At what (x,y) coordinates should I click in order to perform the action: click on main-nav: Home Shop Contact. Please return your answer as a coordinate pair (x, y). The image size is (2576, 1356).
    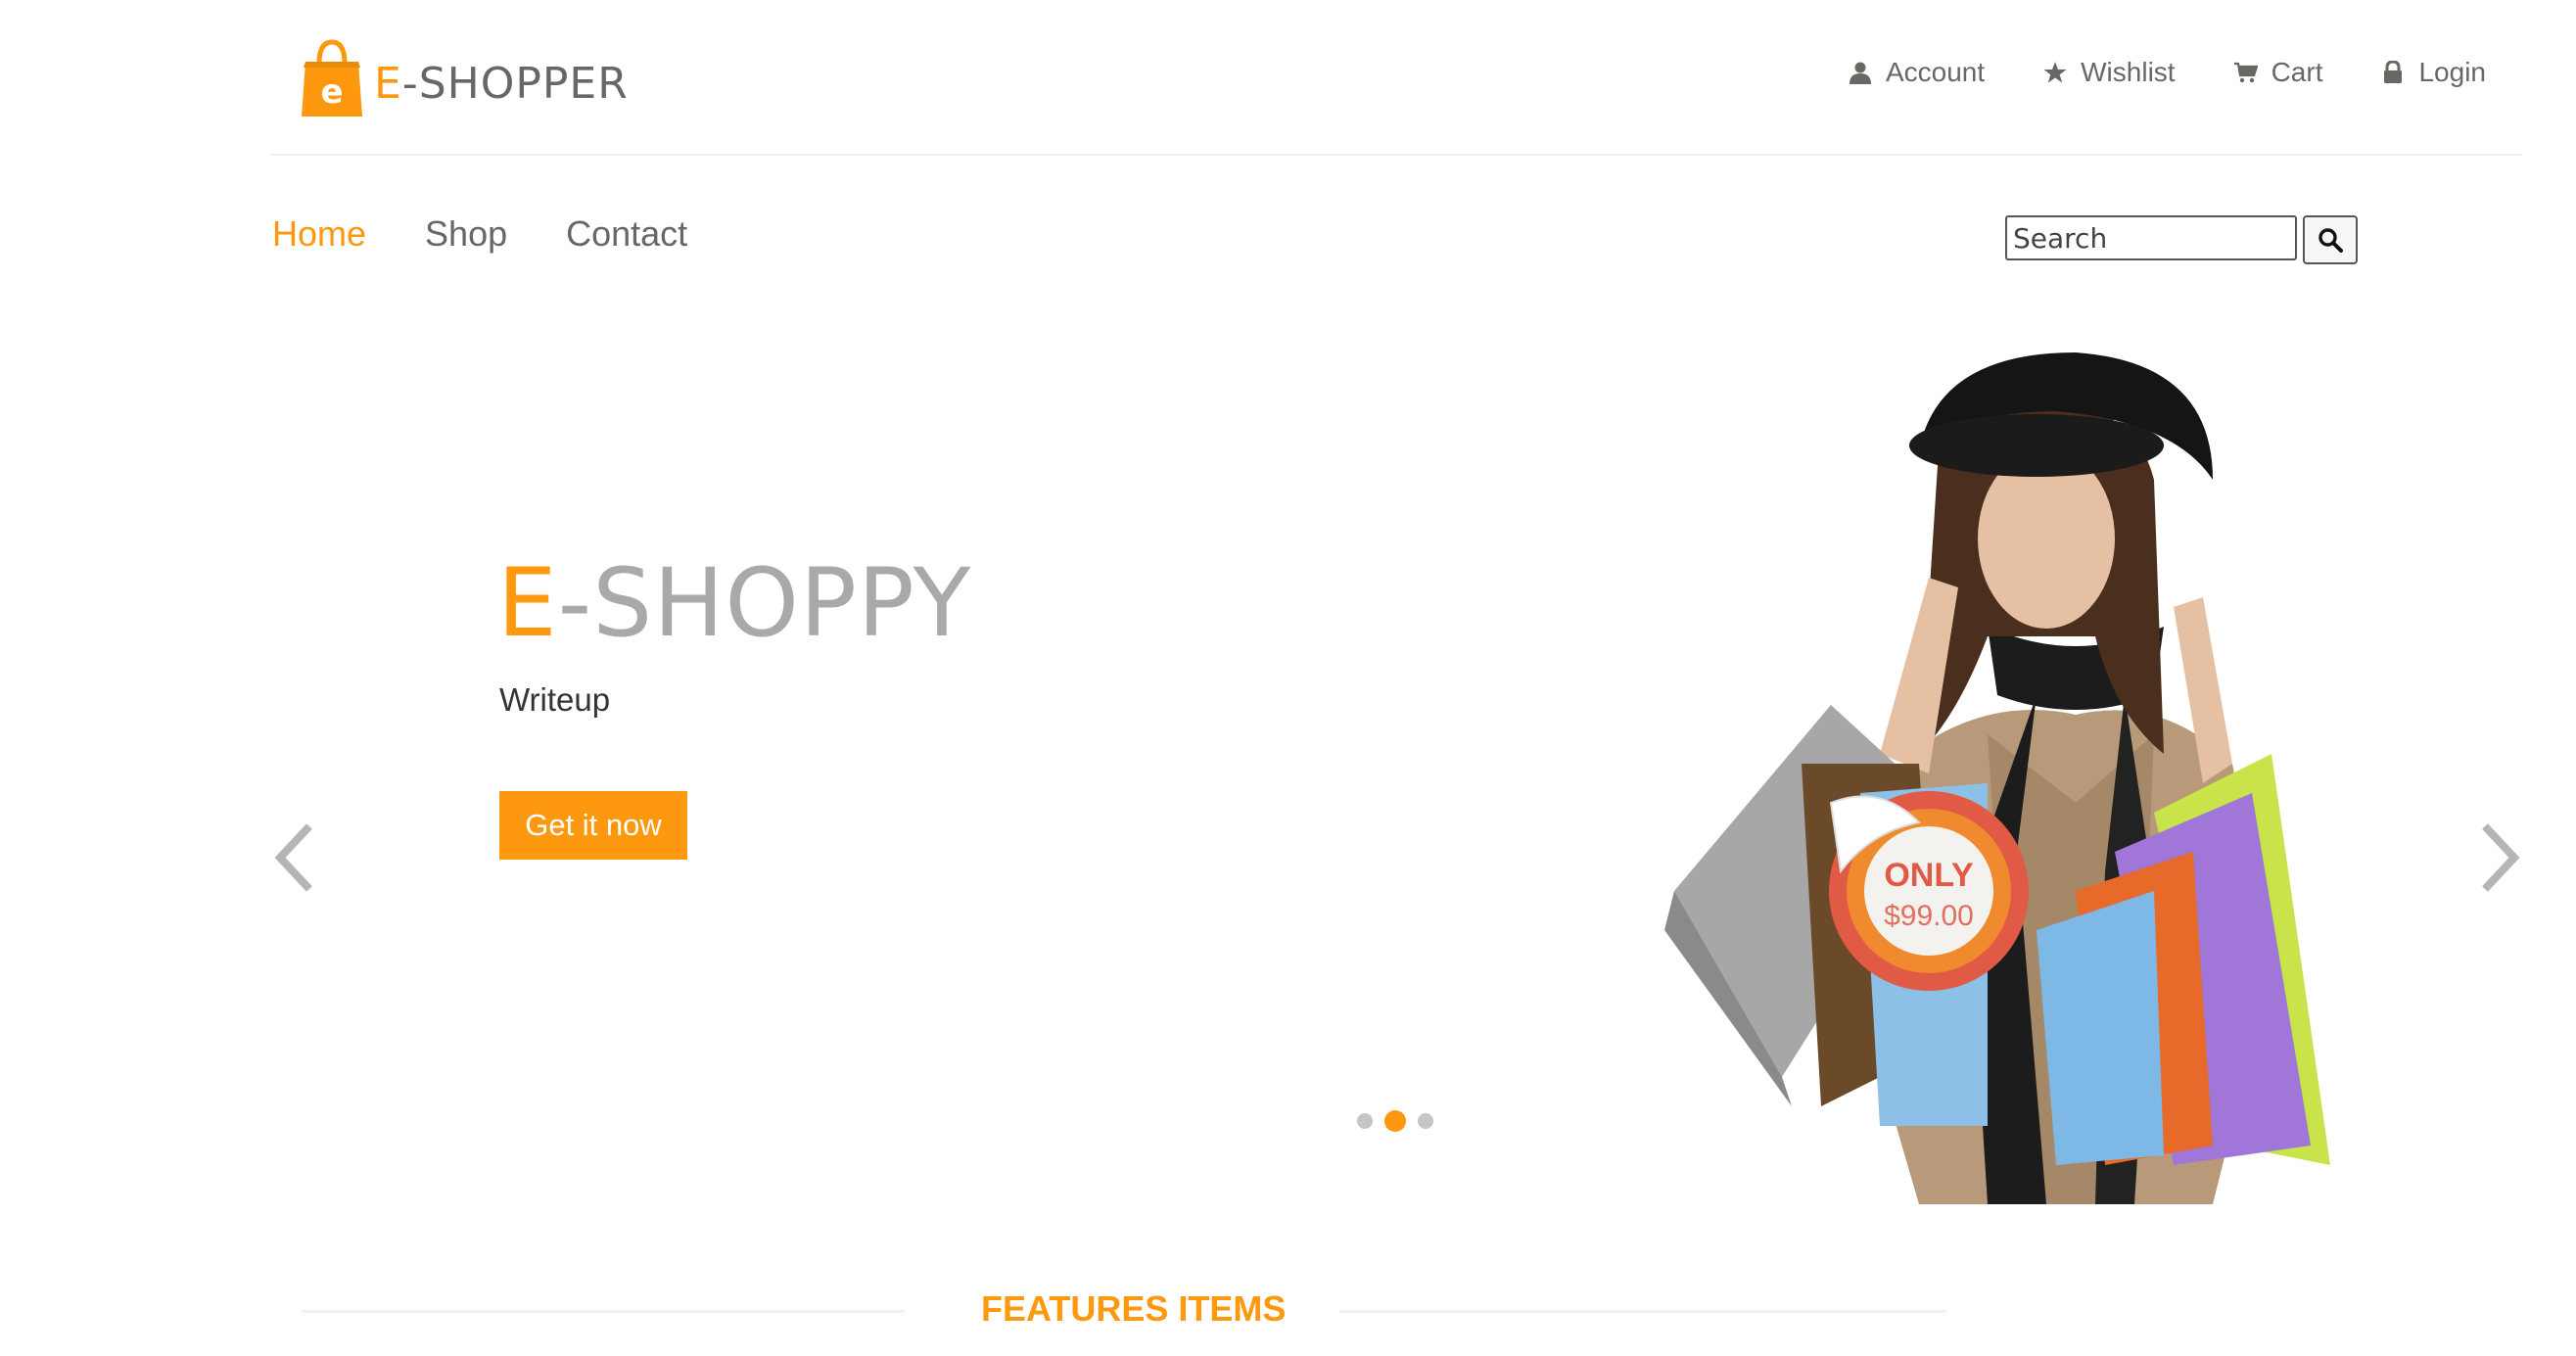
    Looking at the image, I should click on (479, 234).